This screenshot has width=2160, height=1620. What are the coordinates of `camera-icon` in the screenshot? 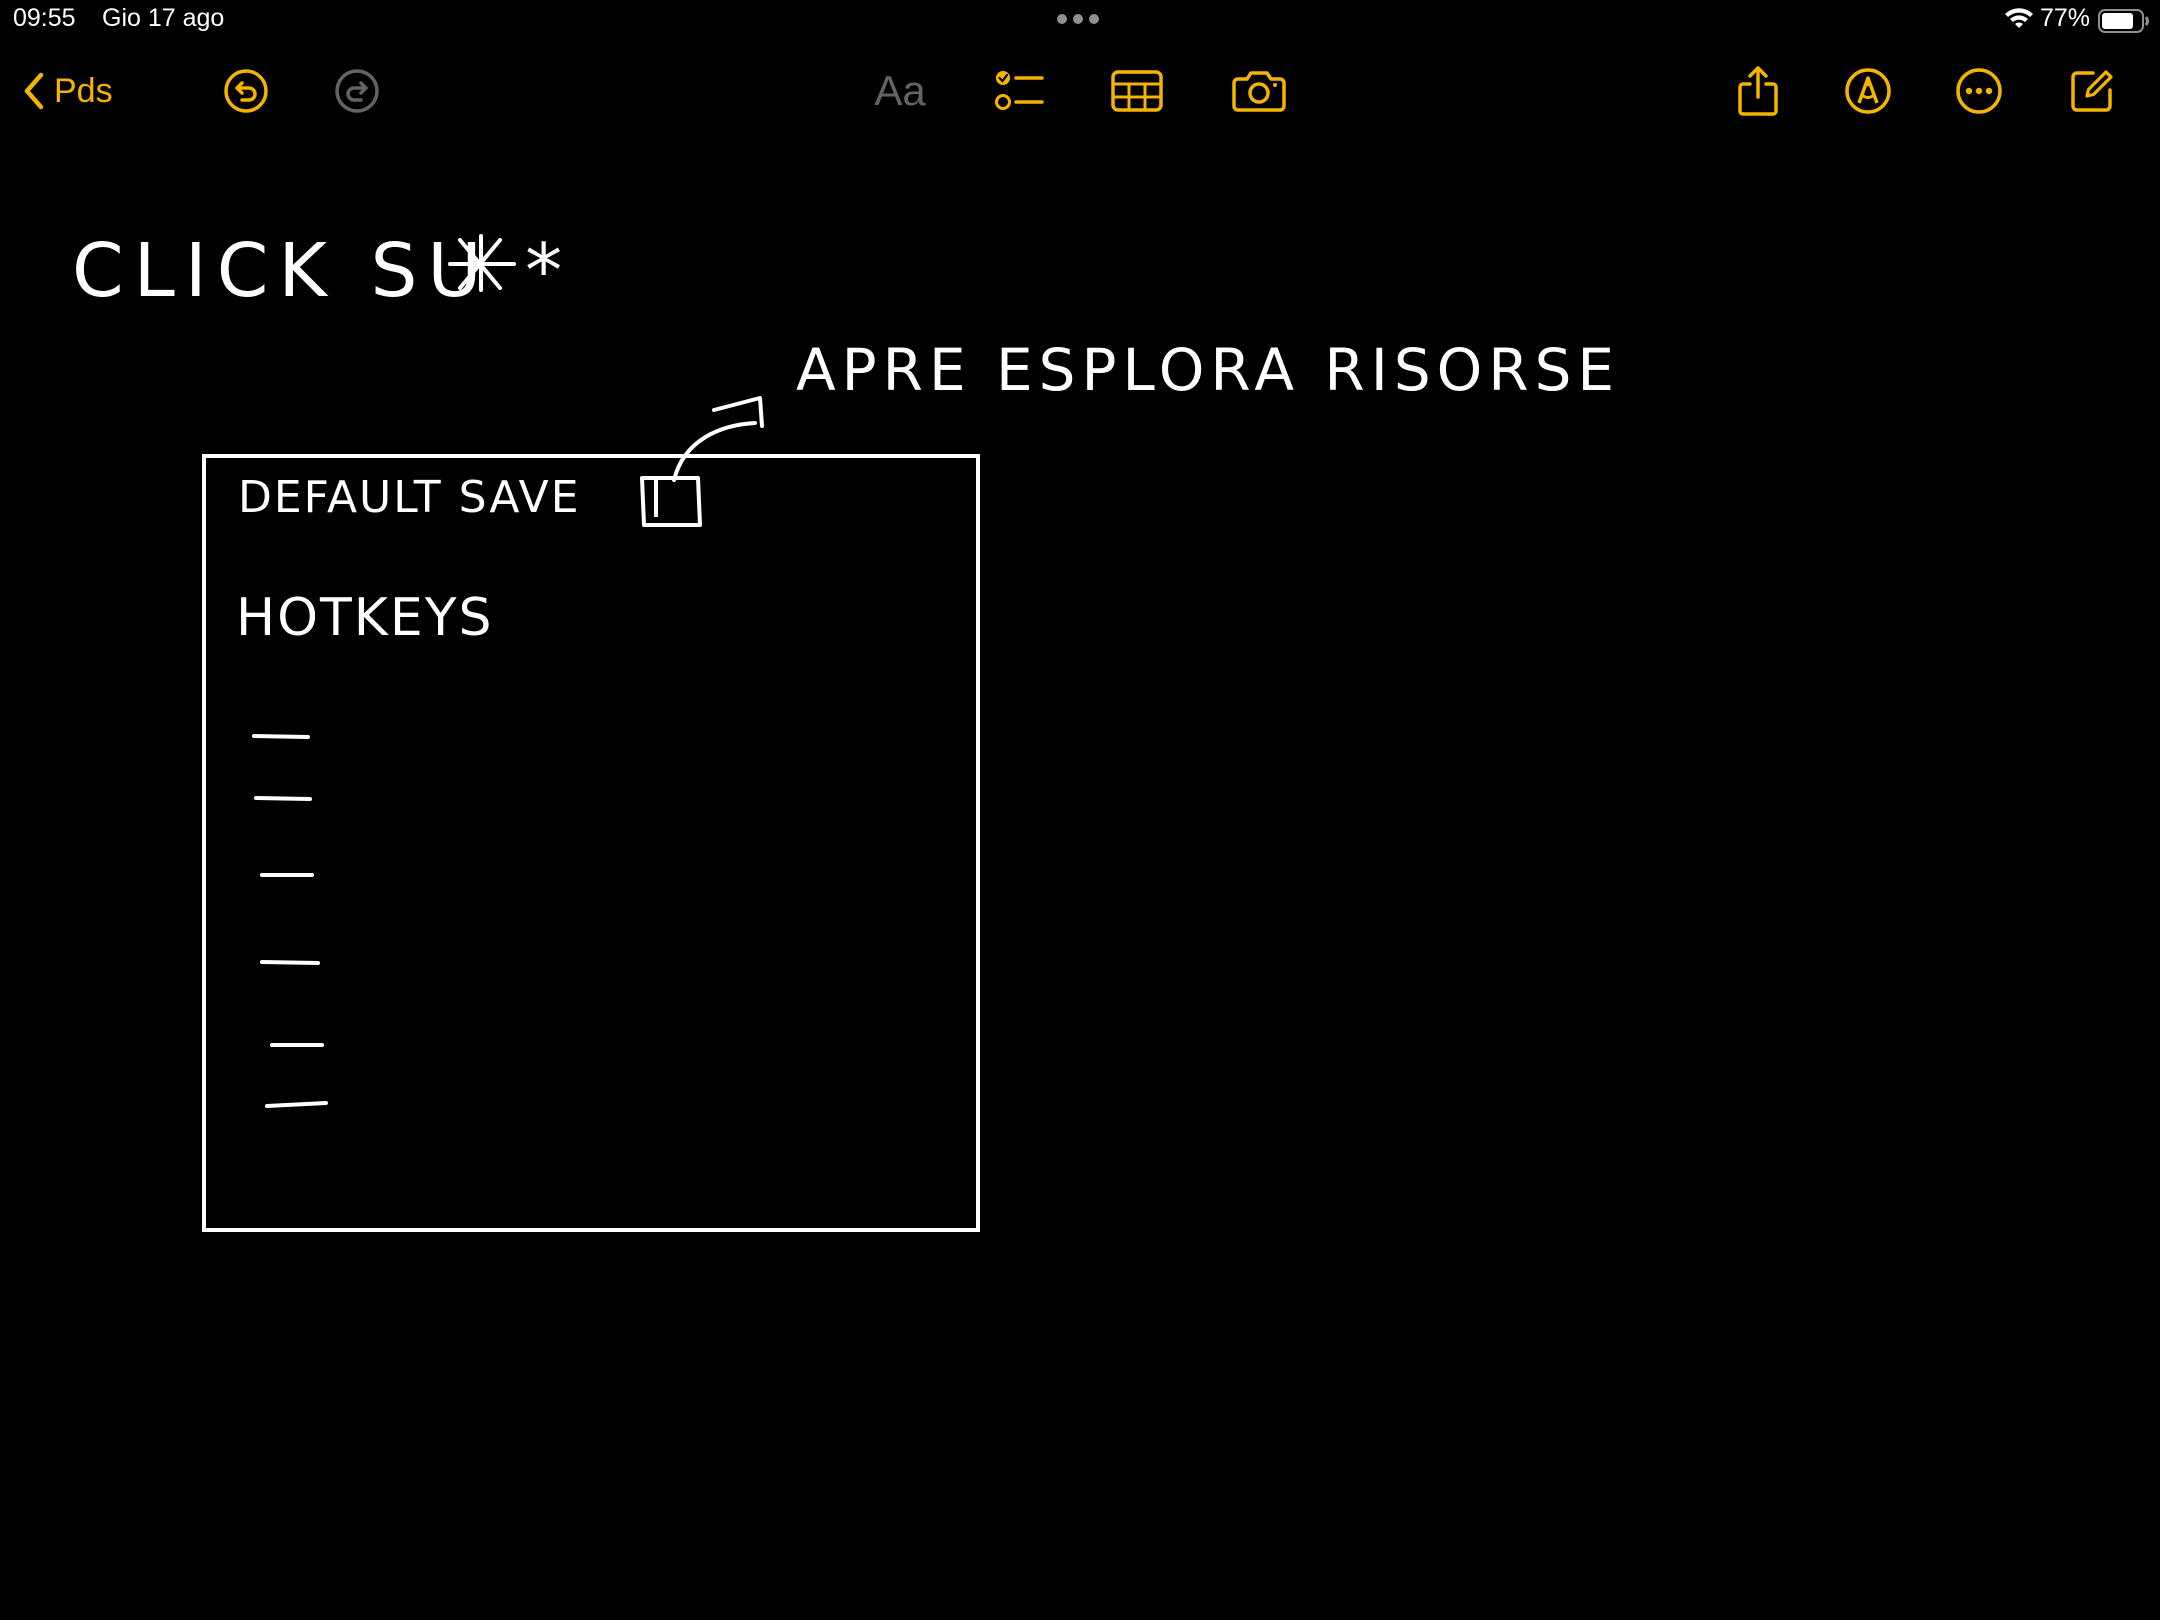 It's located at (1259, 91).